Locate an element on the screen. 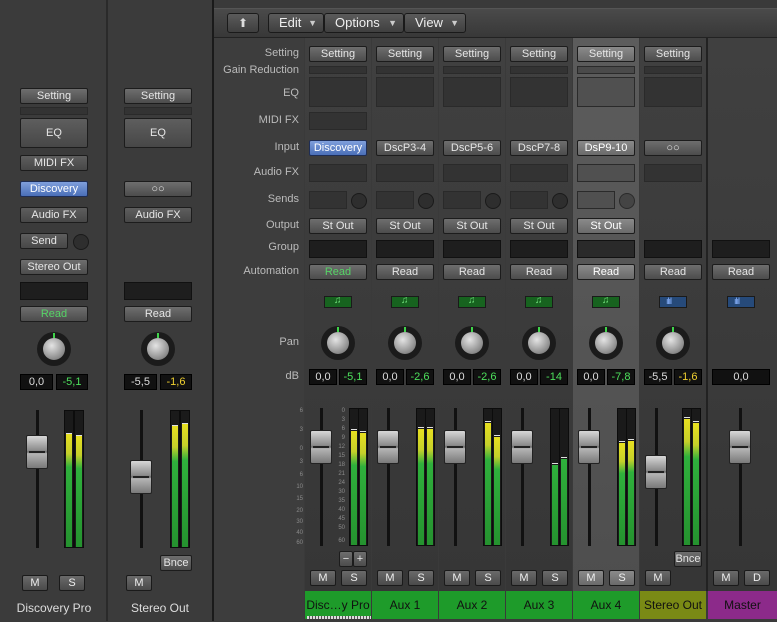 The height and width of the screenshot is (622, 777). strip-1-automation-button: Read is located at coordinates (338, 272).